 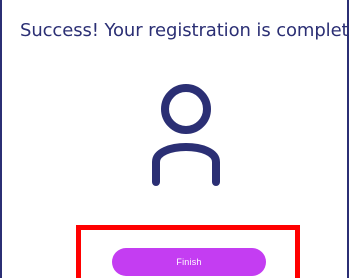 What do you see at coordinates (186, 135) in the screenshot?
I see `user-icon` at bounding box center [186, 135].